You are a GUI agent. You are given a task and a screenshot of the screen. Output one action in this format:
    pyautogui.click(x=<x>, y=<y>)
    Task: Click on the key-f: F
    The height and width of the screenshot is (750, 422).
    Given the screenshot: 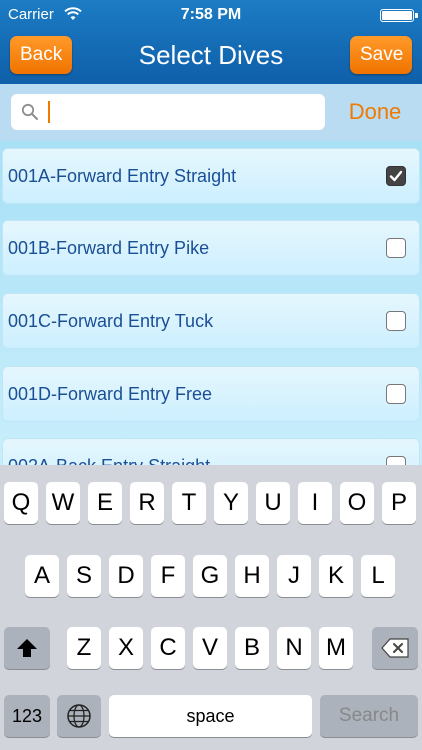 What is the action you would take?
    pyautogui.click(x=168, y=576)
    